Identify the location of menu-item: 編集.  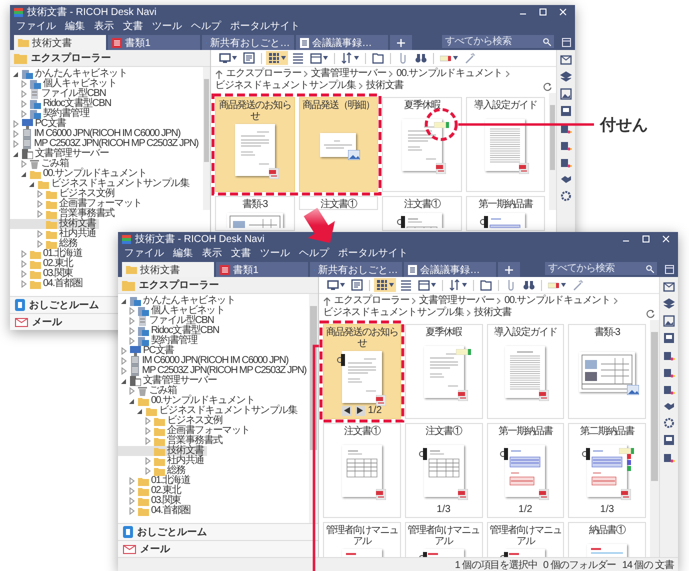
(75, 26).